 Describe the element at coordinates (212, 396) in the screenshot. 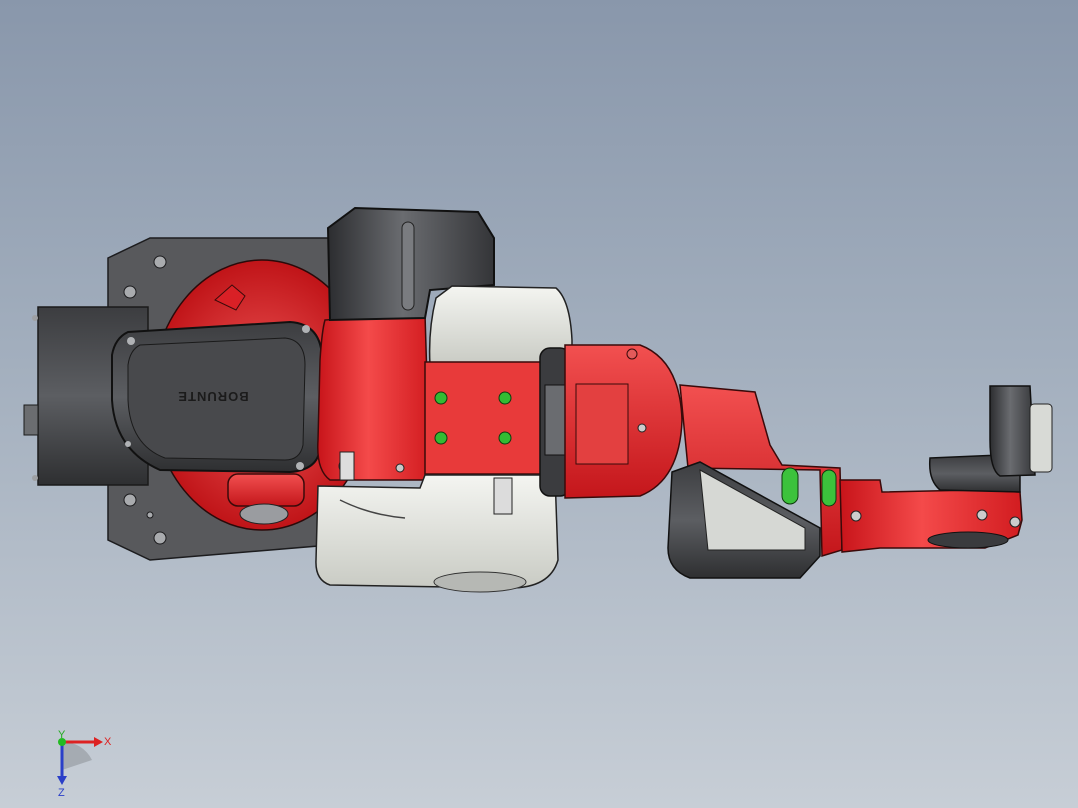

I see `brand-logo: BORUNTE` at that location.